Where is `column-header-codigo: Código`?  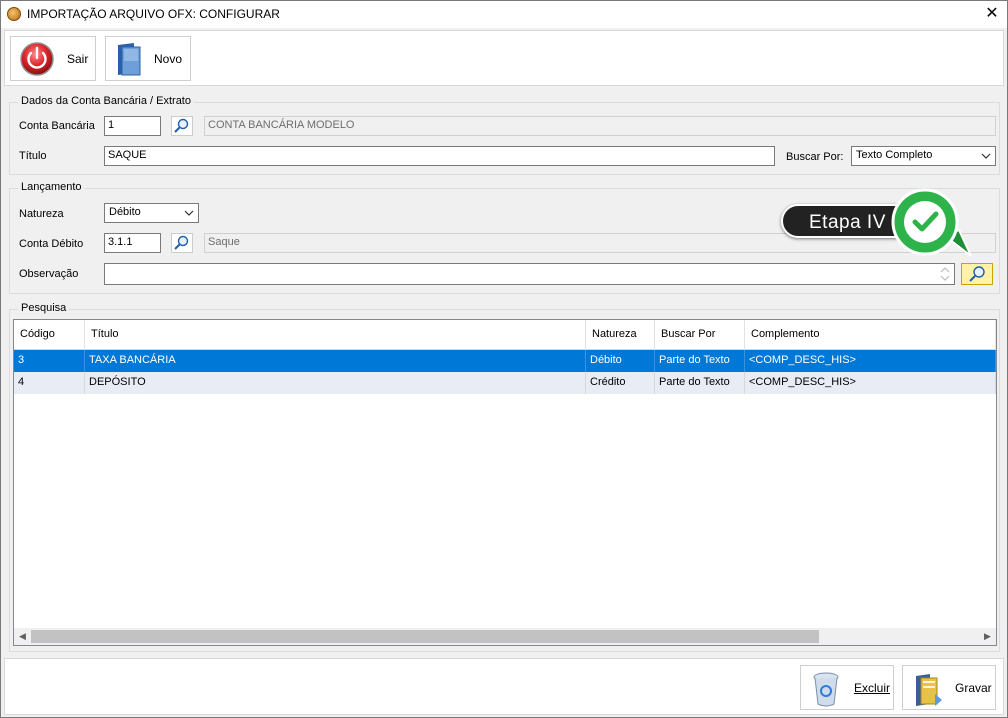
column-header-codigo: Código is located at coordinates (49, 335).